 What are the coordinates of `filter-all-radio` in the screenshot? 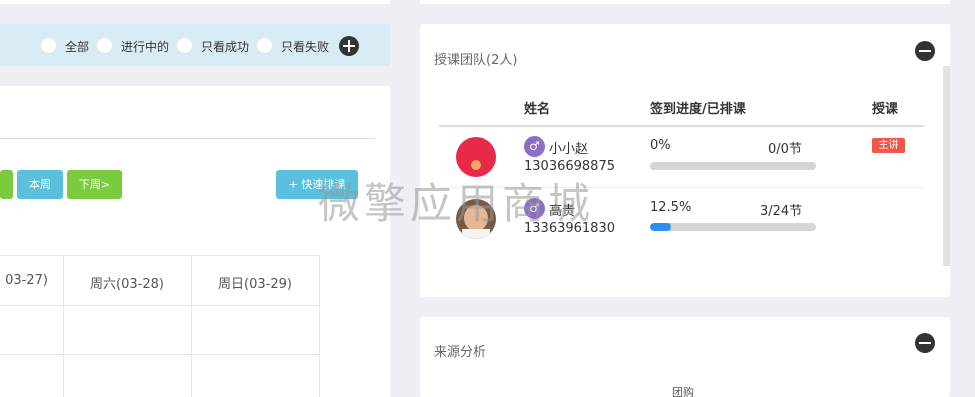 It's located at (48, 45).